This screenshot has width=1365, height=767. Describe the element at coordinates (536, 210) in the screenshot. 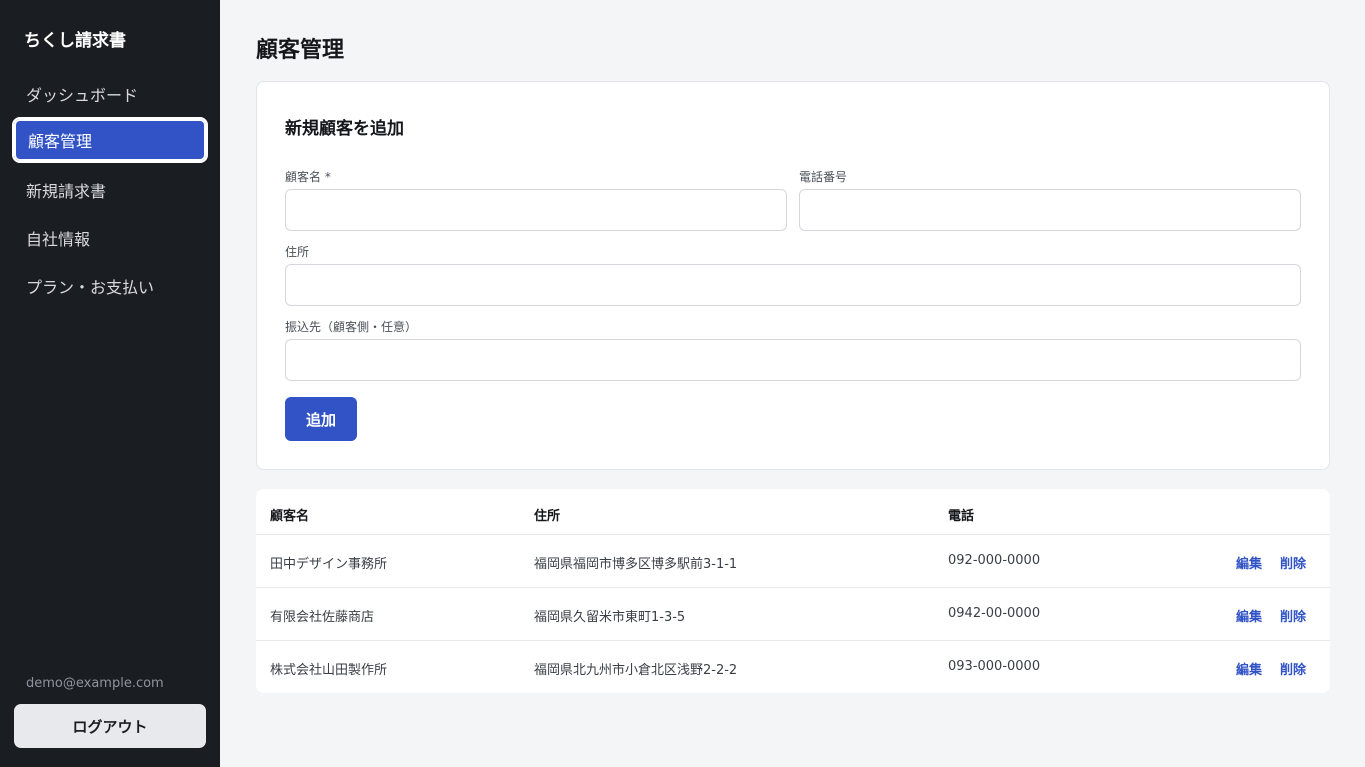

I see `customer-name-input` at that location.